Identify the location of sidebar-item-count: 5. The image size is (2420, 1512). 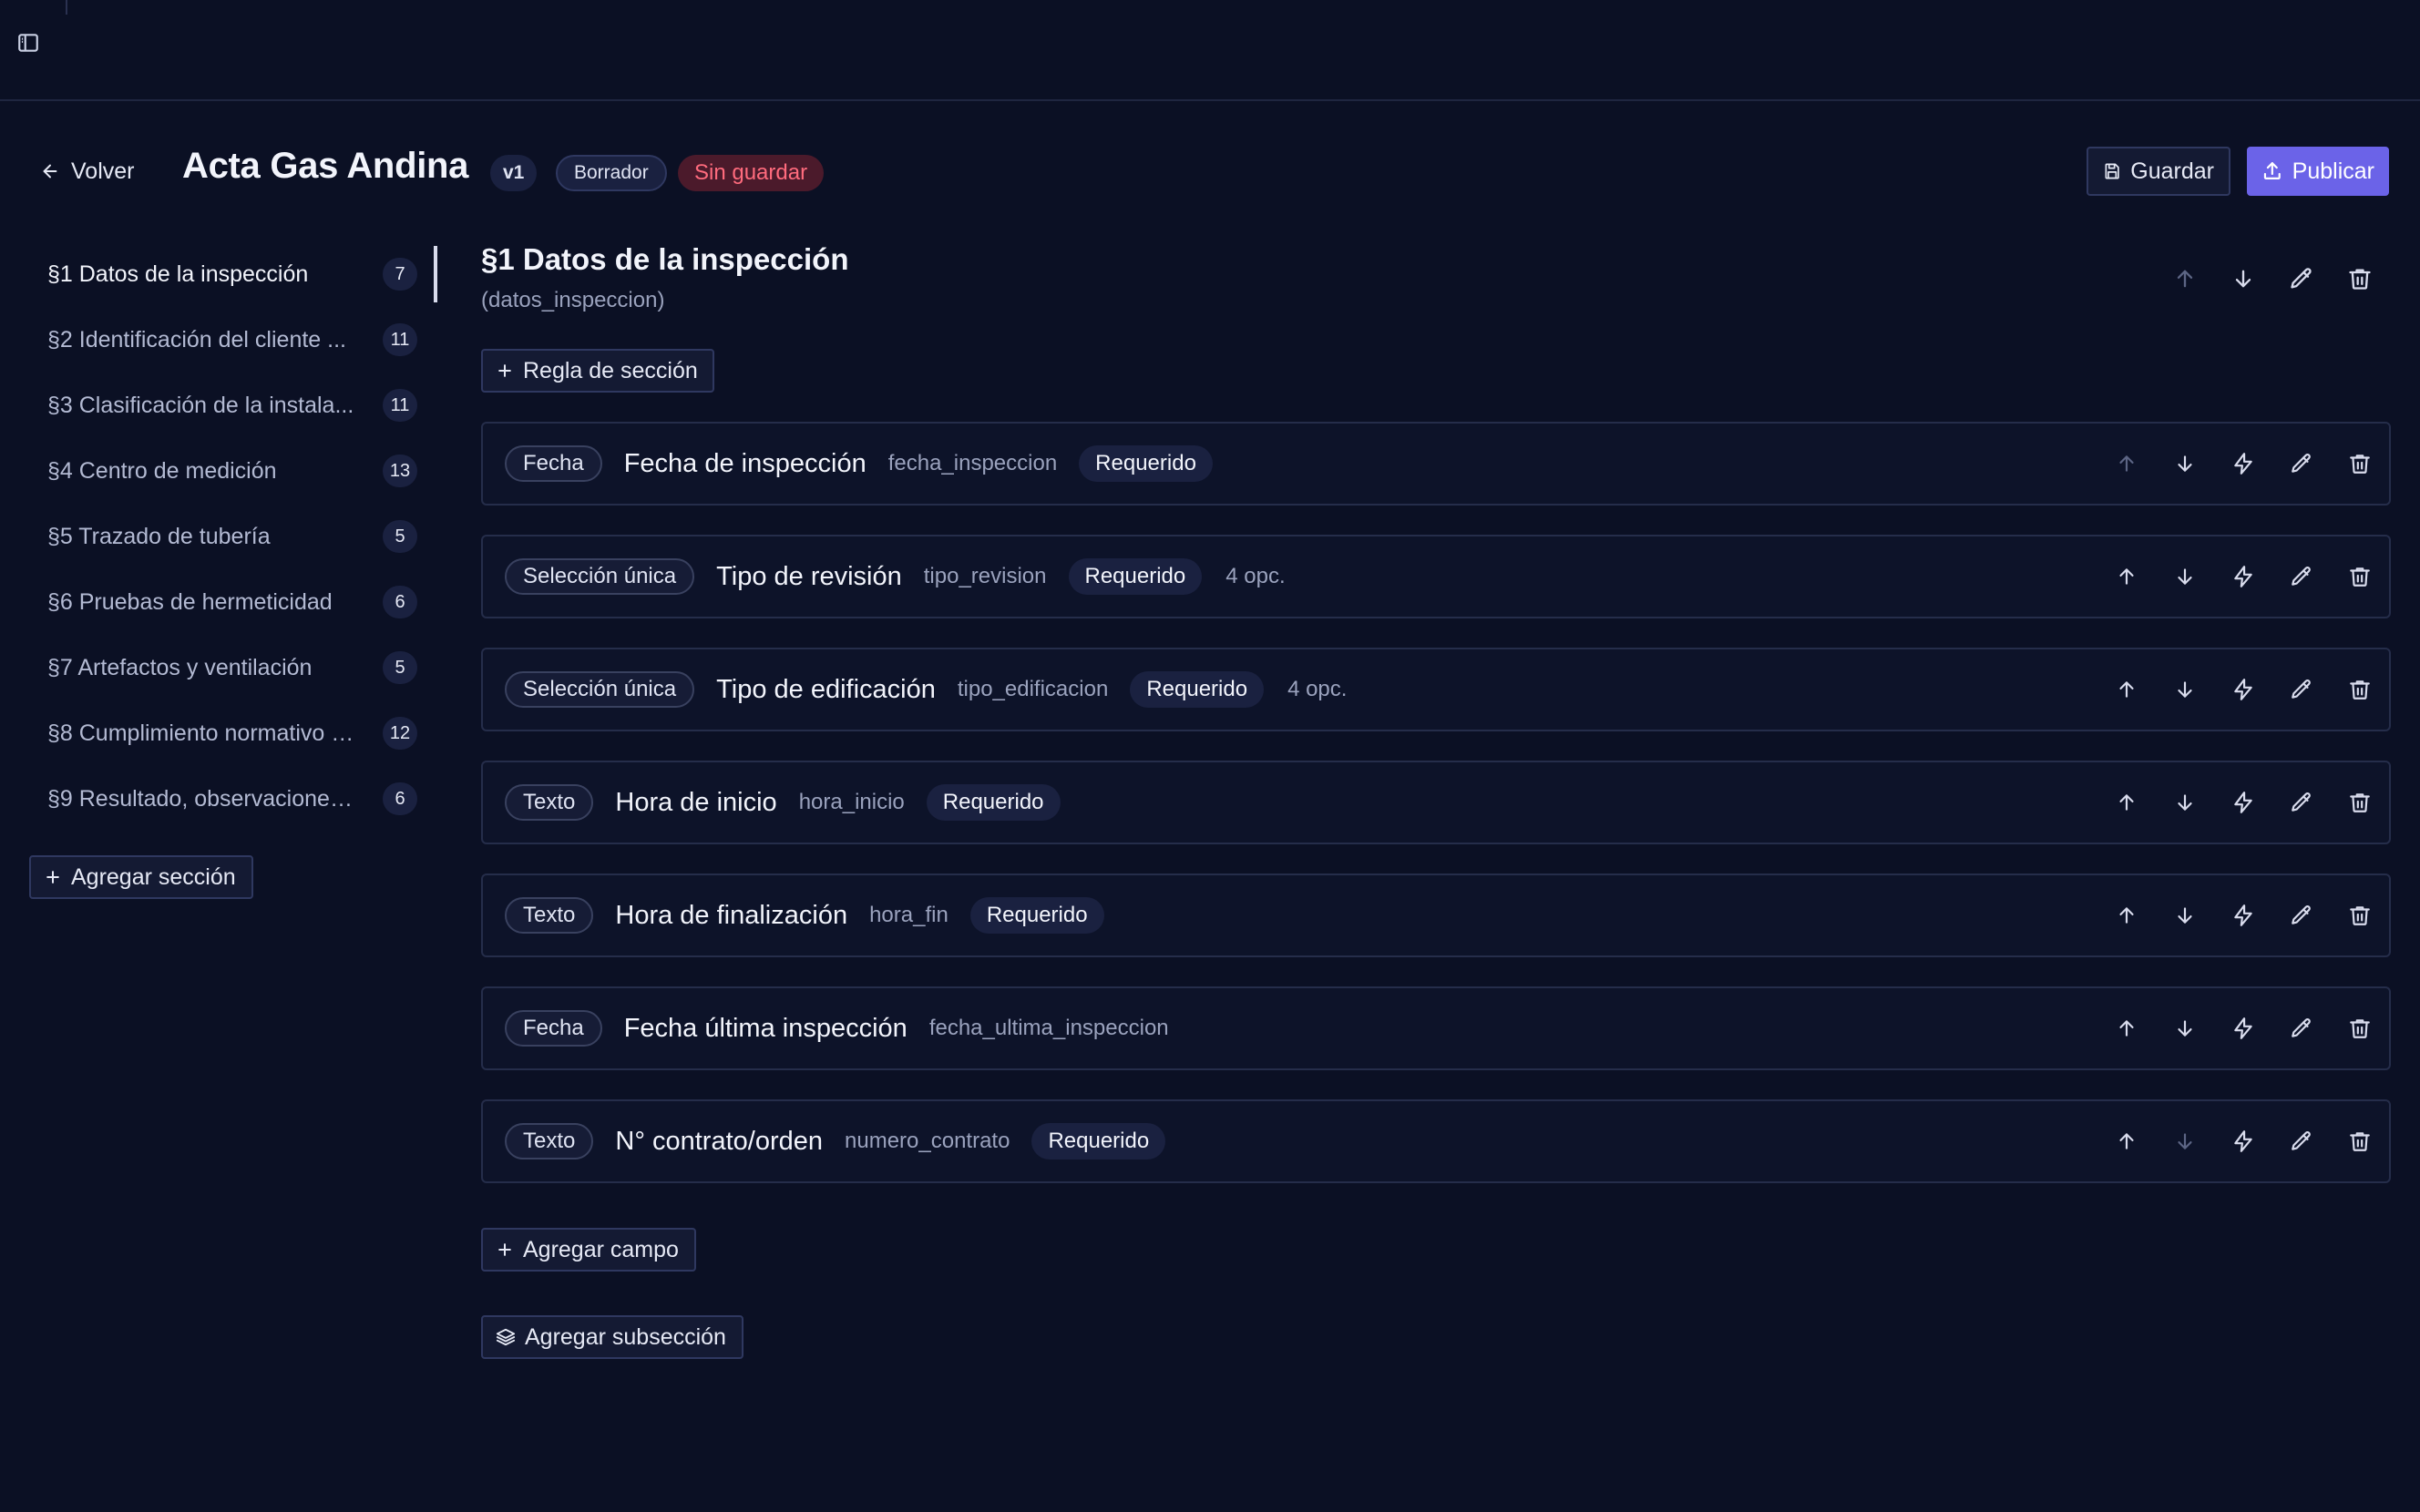
(400, 667).